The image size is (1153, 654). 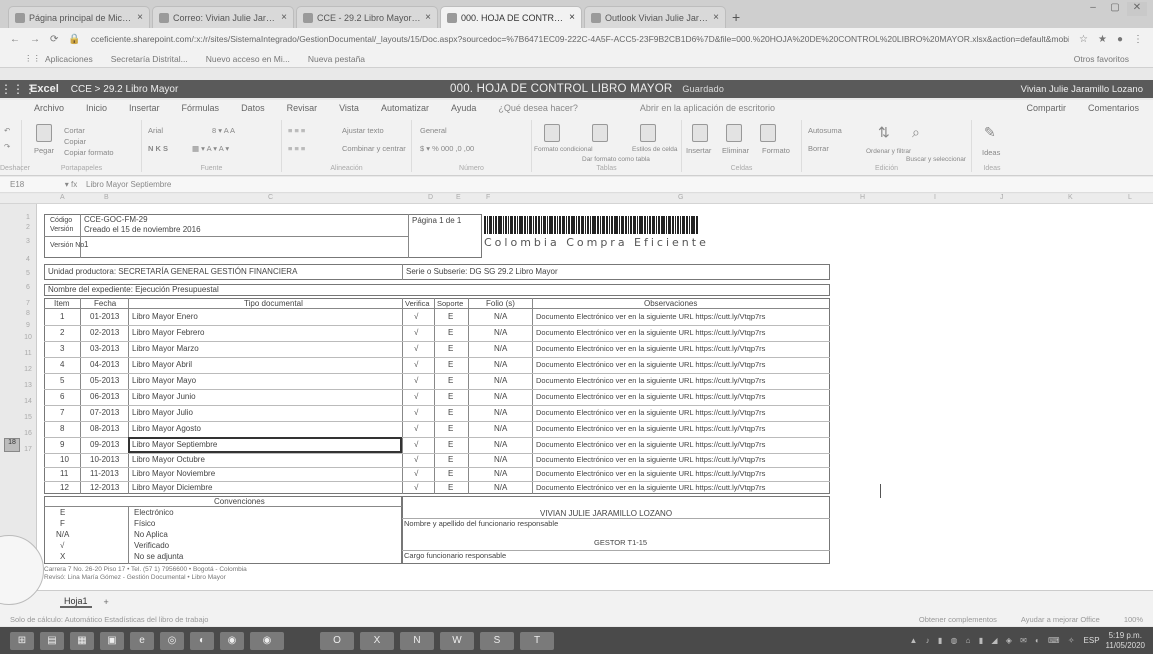 What do you see at coordinates (1002, 197) in the screenshot?
I see `column-header: J` at bounding box center [1002, 197].